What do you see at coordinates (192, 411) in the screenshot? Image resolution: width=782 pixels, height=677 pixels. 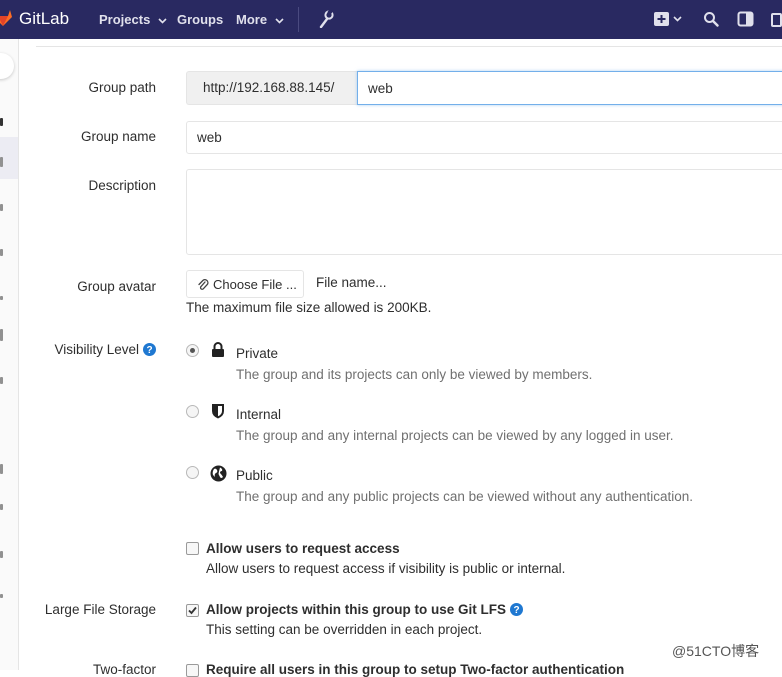 I see `visibility-internal-radio` at bounding box center [192, 411].